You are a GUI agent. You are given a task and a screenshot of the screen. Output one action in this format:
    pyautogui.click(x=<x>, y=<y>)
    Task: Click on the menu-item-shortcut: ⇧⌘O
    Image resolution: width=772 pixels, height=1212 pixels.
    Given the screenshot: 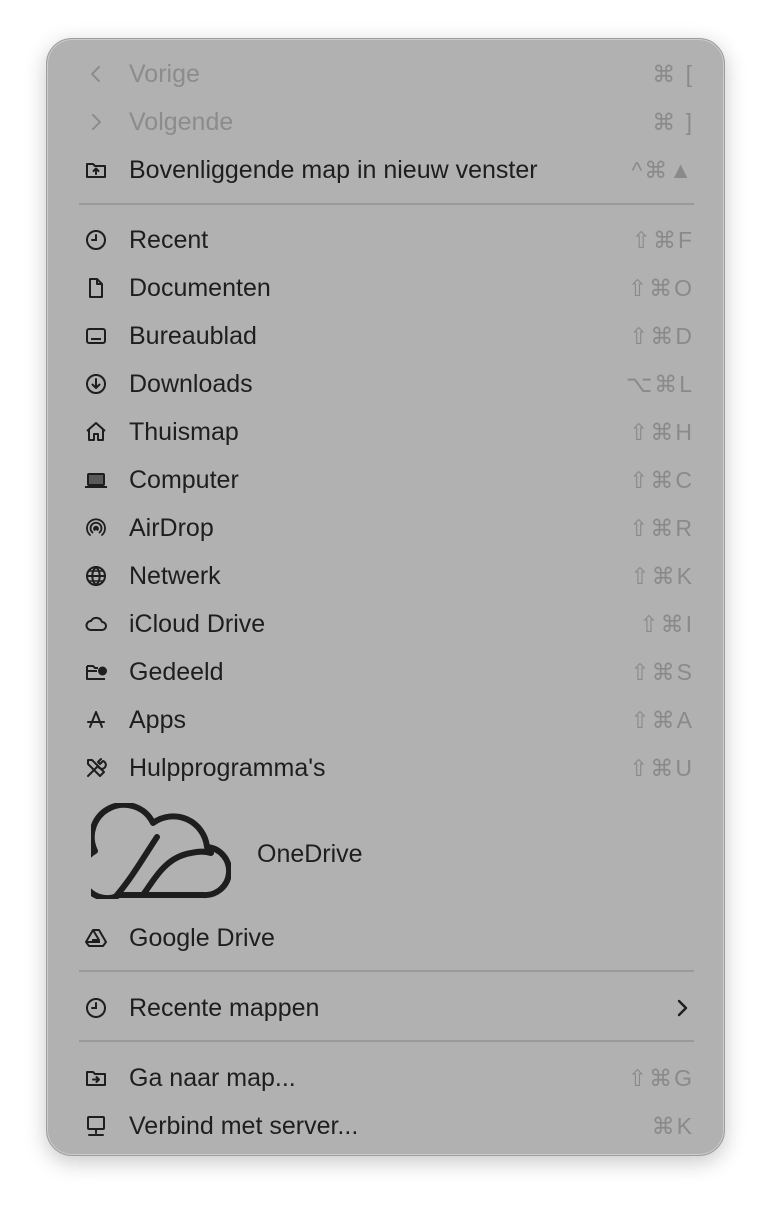 What is the action you would take?
    pyautogui.click(x=660, y=288)
    